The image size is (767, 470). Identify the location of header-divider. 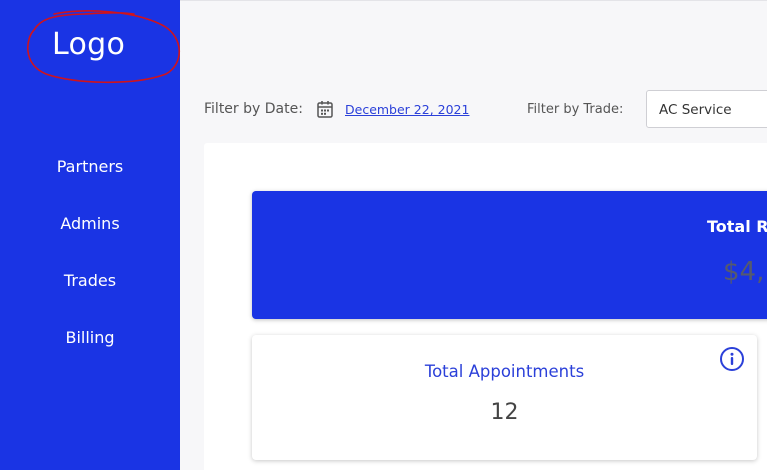
(473, 0).